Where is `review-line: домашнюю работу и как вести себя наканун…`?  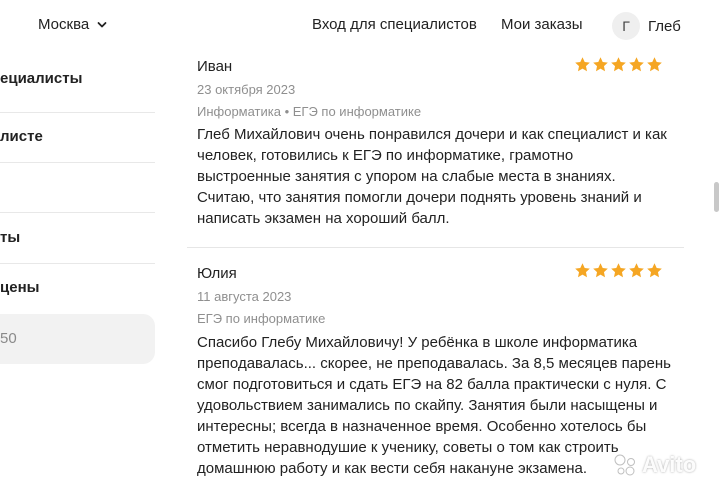
review-line: домашнюю работу и как вести себя наканун… is located at coordinates (392, 468).